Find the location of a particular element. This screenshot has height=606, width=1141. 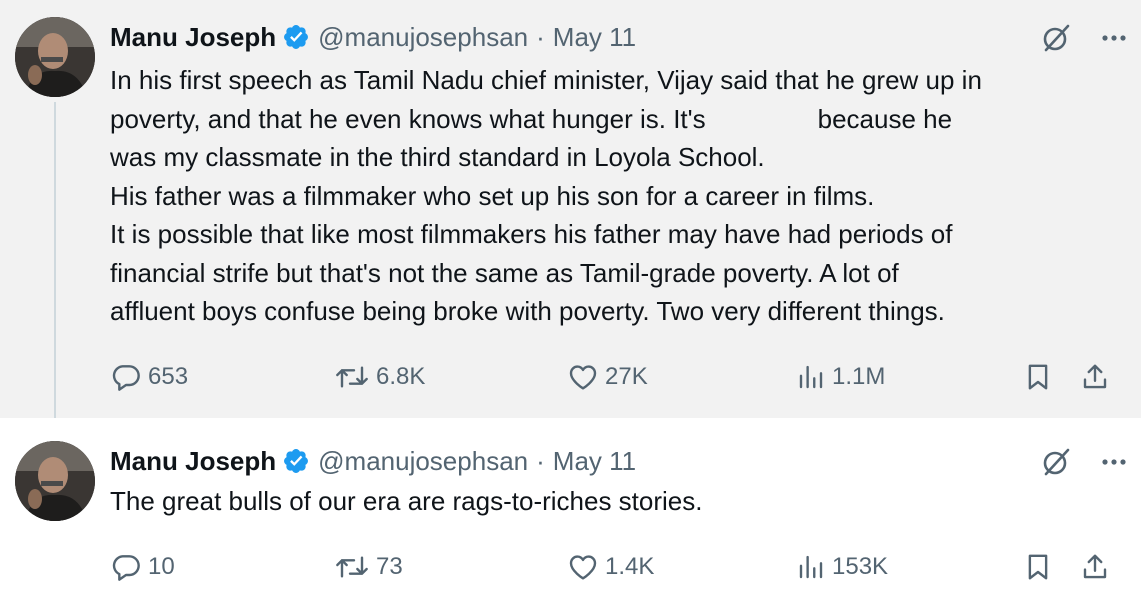

like-button: 1.4K is located at coordinates (610, 567).